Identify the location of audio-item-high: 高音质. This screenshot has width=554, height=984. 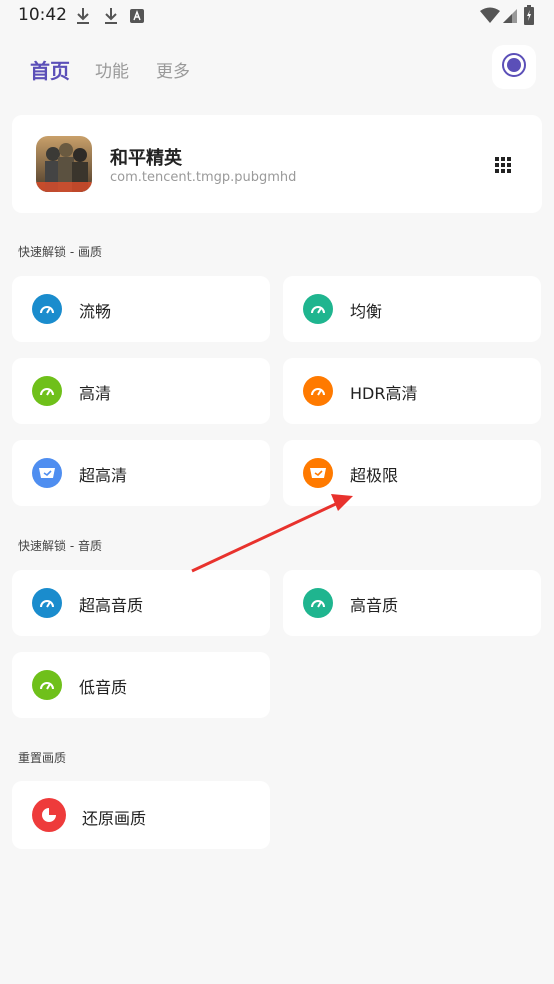
(412, 603).